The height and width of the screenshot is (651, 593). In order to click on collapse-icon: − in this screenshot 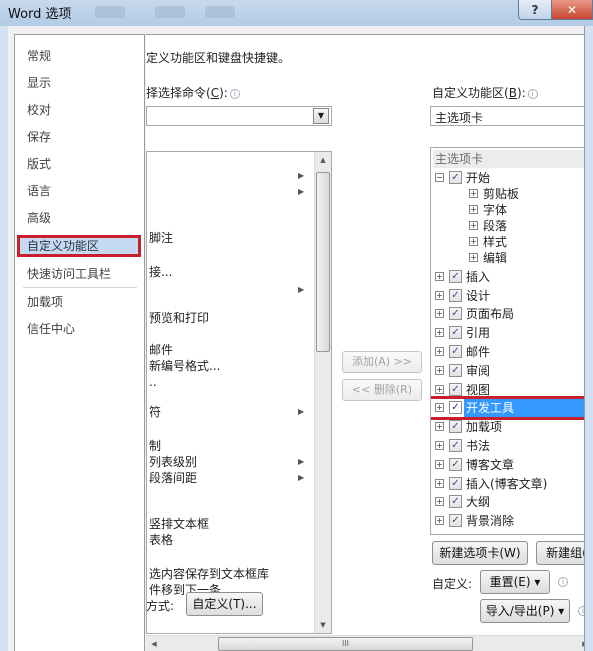, I will do `click(439, 177)`.